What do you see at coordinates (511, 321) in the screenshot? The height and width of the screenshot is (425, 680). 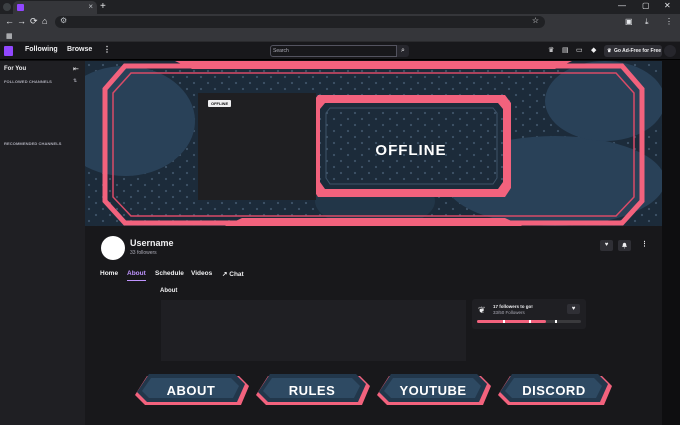 I see `goal-progress-fill` at bounding box center [511, 321].